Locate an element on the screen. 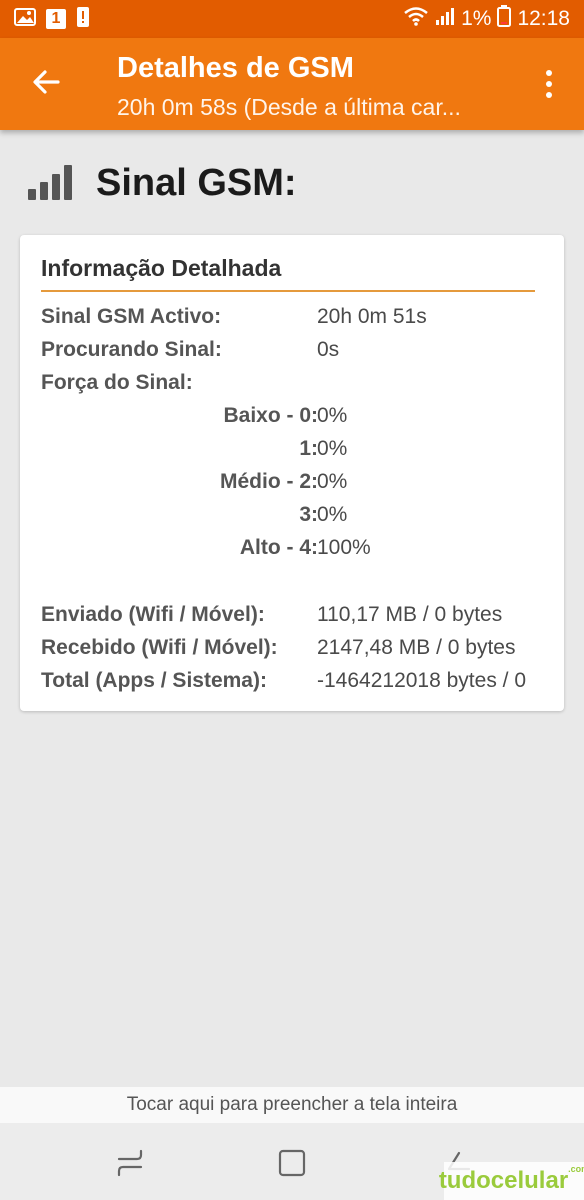 The width and height of the screenshot is (584, 1200). strength-level-row: Baixo - 0: 0% is located at coordinates (301, 419).